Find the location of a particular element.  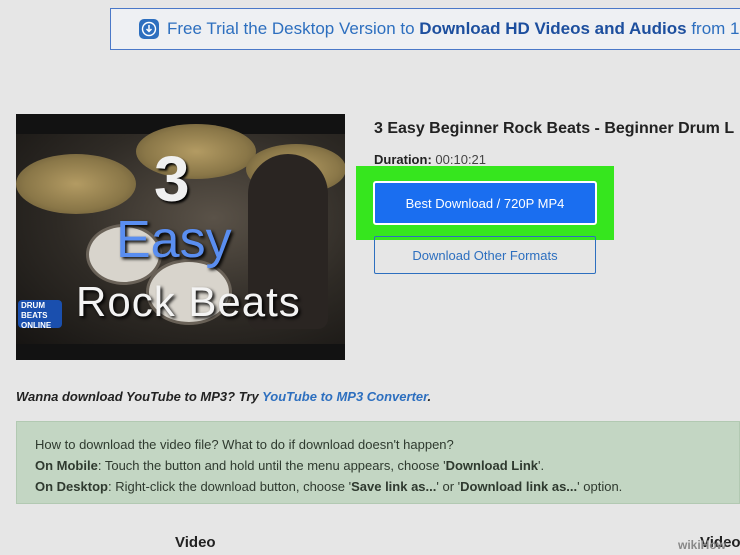

mp3-prompt-text: Wanna download YouTube to MP3? Try is located at coordinates (139, 396).